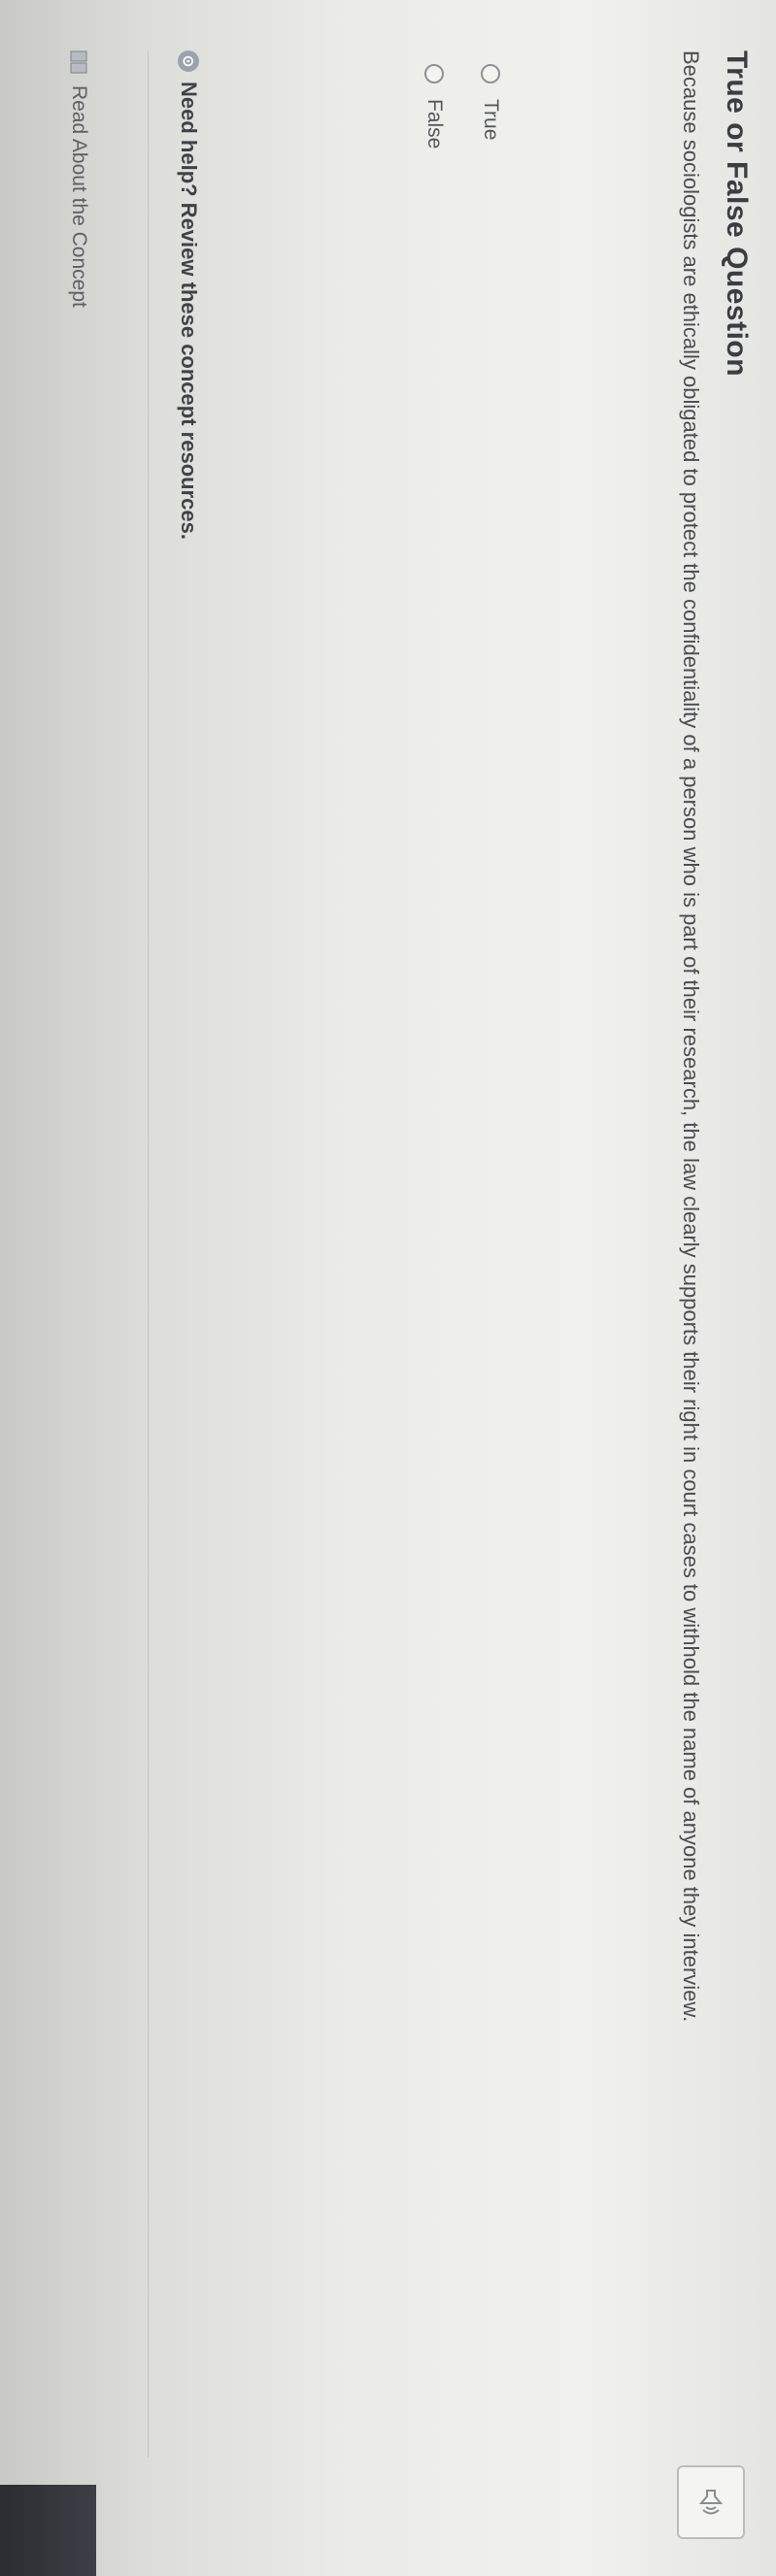 Image resolution: width=776 pixels, height=2576 pixels. Describe the element at coordinates (737, 214) in the screenshot. I see `question-heading: True or False Question` at that location.